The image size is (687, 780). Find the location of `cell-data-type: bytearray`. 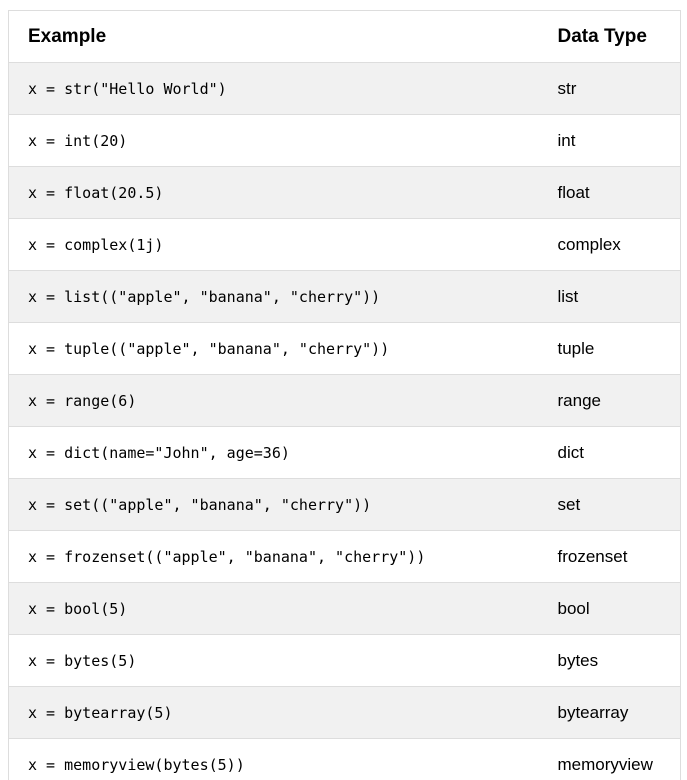

cell-data-type: bytearray is located at coordinates (610, 712).